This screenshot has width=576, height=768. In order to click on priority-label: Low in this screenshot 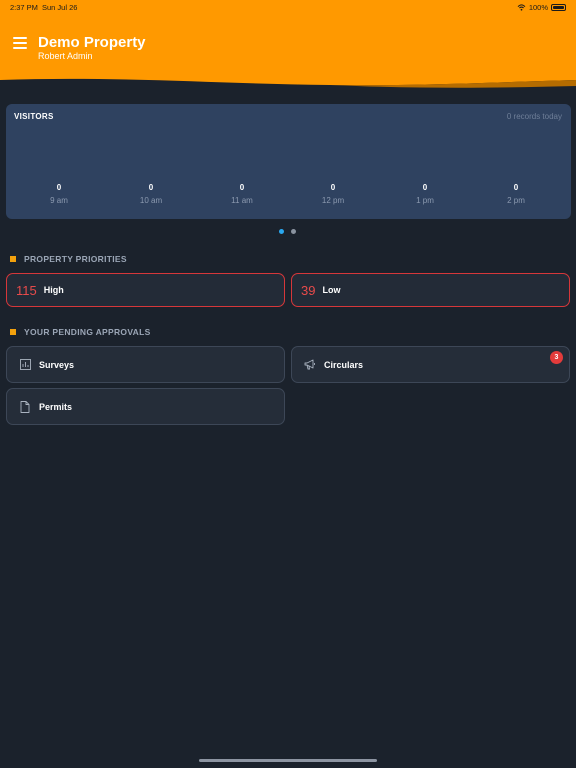, I will do `click(331, 290)`.